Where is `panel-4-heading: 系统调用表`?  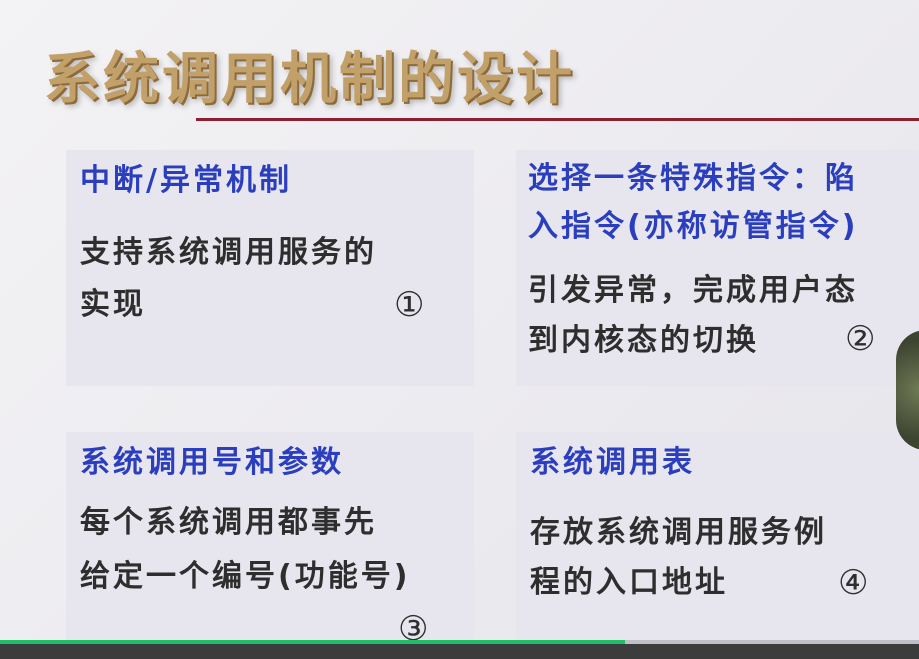
panel-4-heading: 系统调用表 is located at coordinates (612, 462).